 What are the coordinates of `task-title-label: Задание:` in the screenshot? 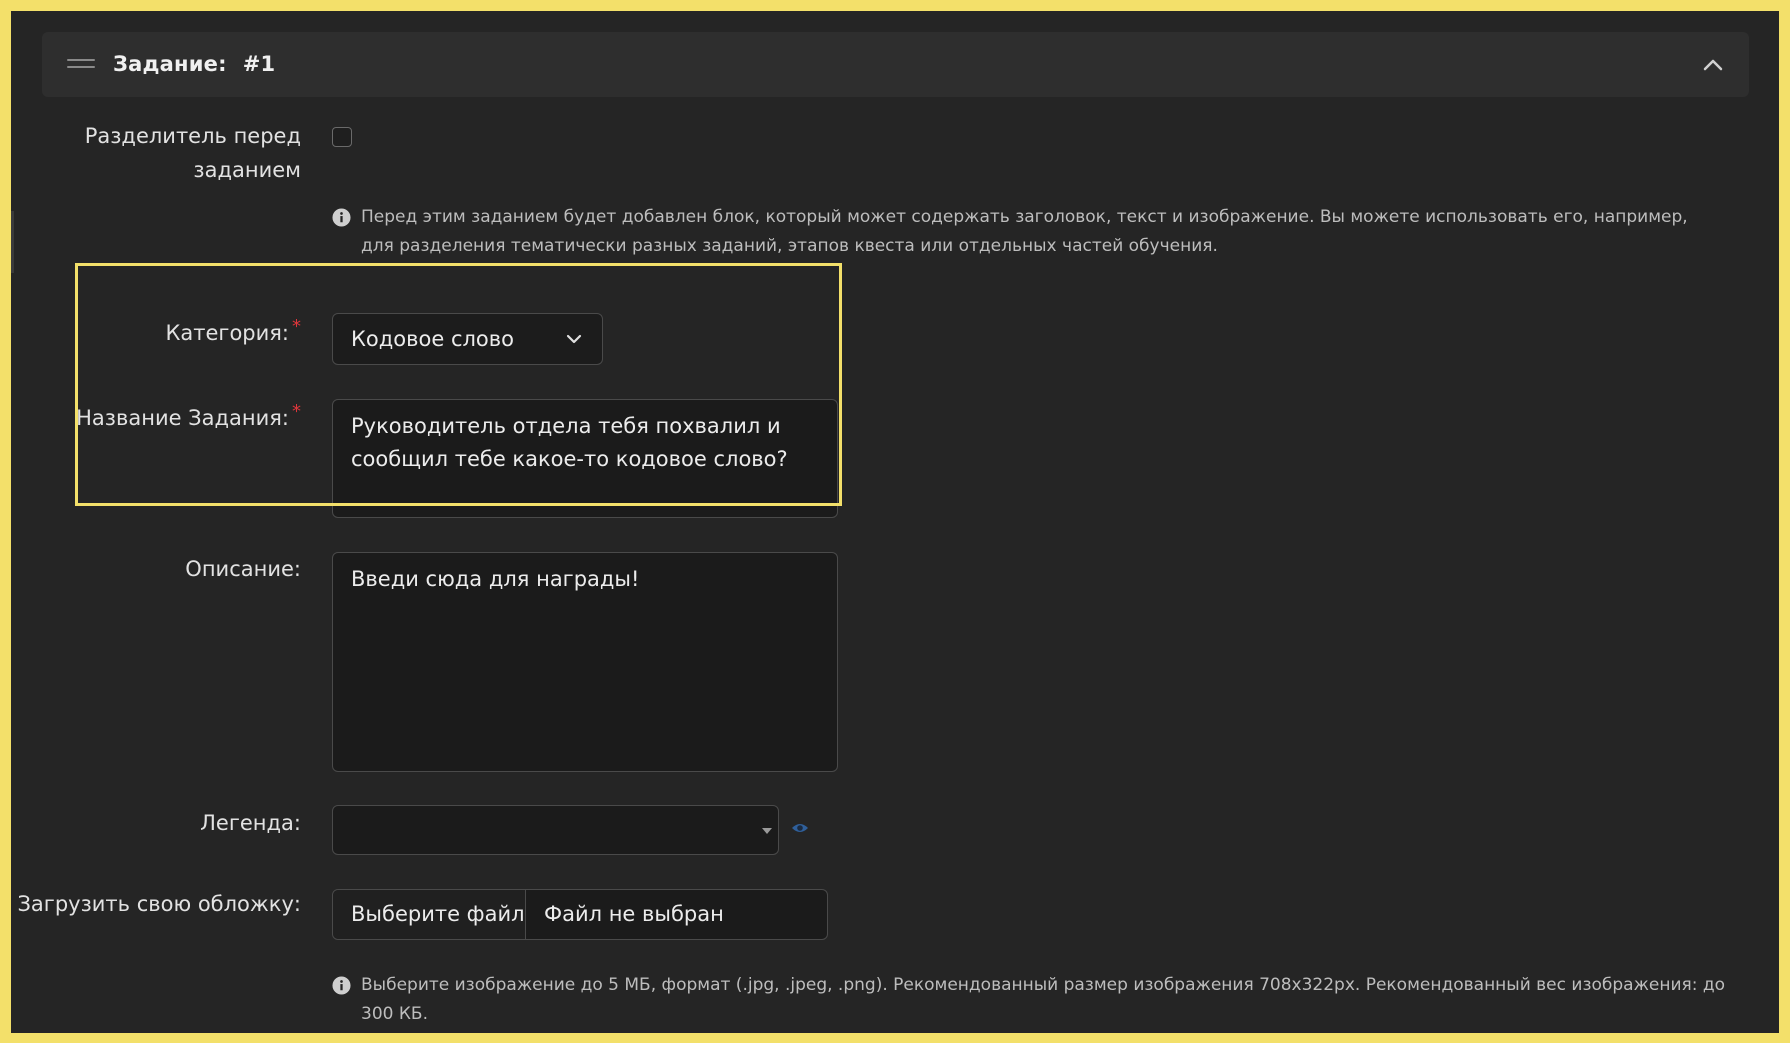 It's located at (170, 64).